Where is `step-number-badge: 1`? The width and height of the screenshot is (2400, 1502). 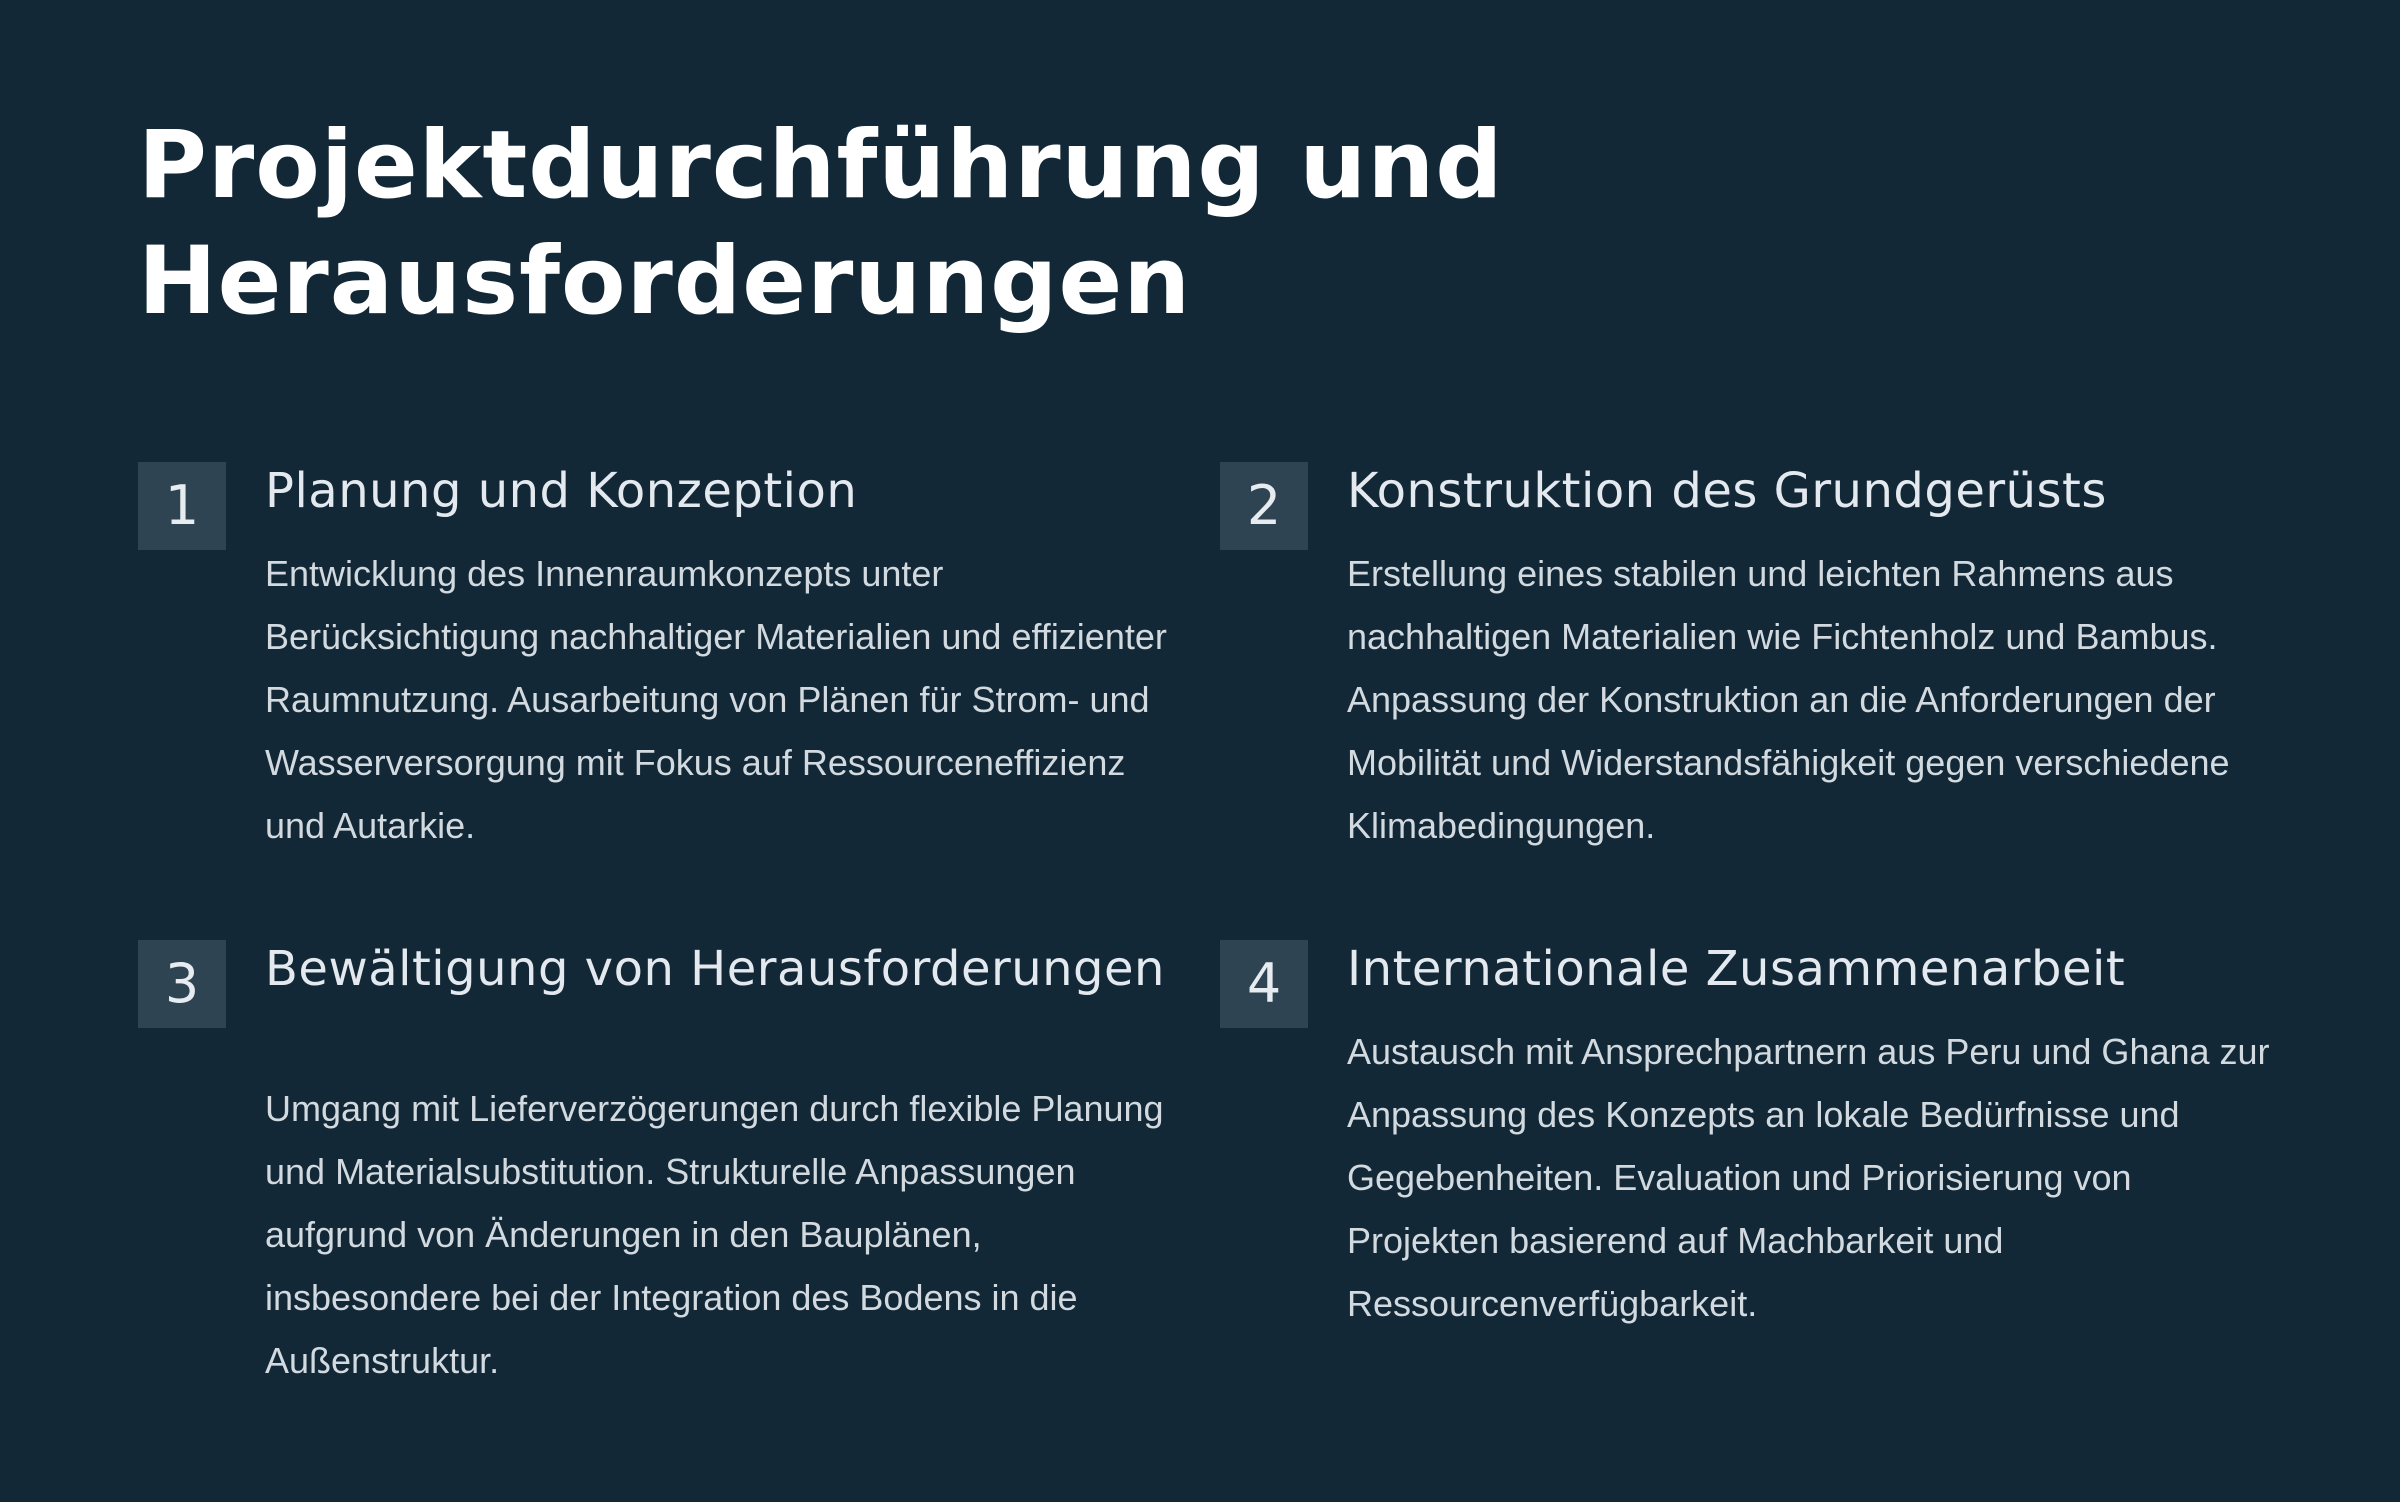 step-number-badge: 1 is located at coordinates (182, 506).